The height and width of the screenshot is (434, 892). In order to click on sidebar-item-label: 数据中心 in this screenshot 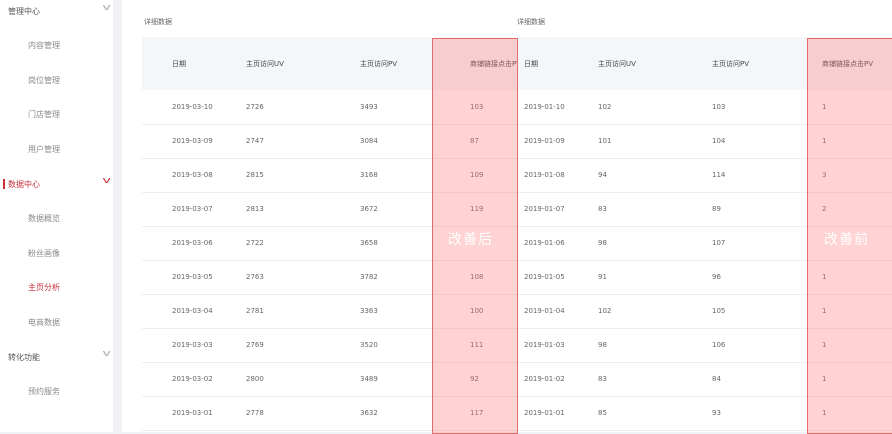, I will do `click(24, 184)`.